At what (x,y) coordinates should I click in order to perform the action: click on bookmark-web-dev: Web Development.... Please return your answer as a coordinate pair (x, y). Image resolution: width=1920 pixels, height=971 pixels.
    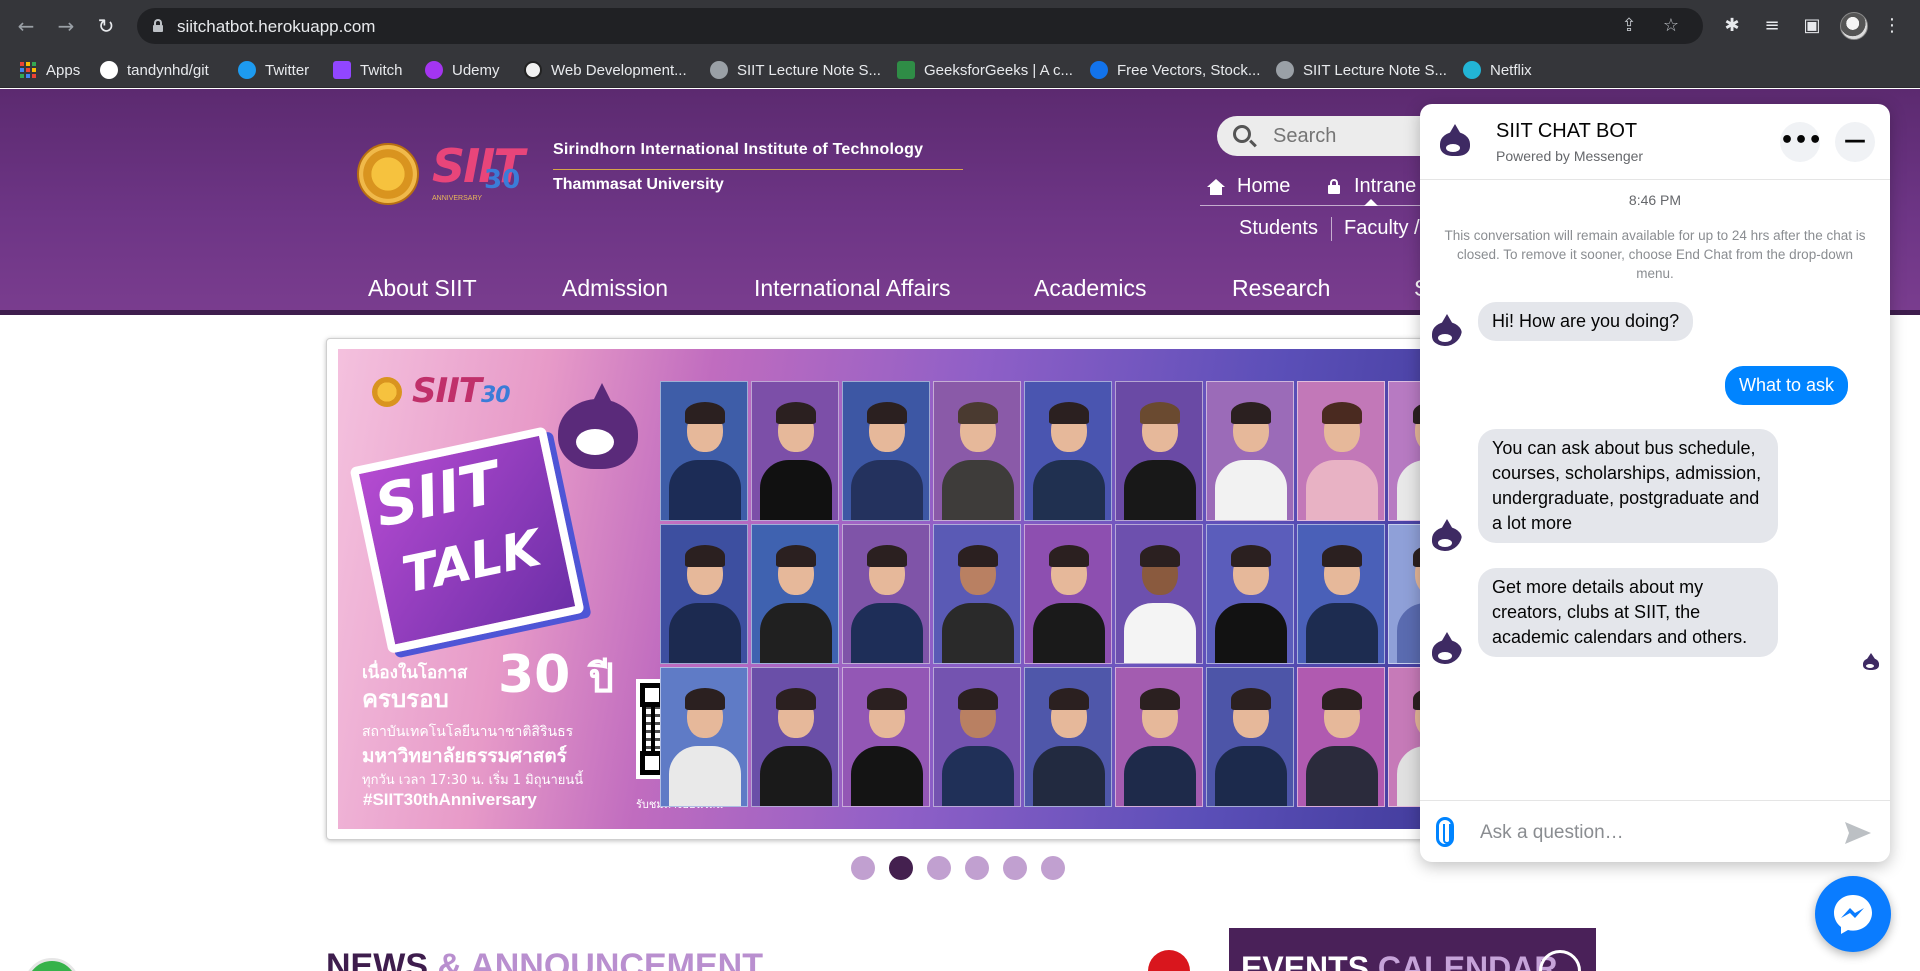
    Looking at the image, I should click on (605, 70).